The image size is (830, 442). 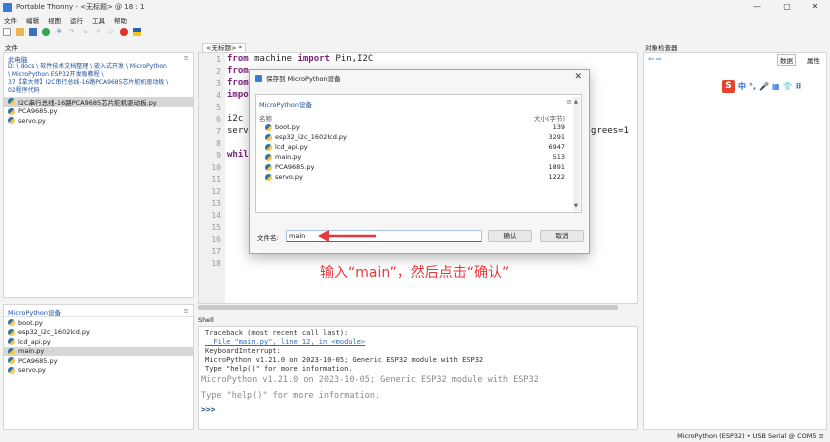 What do you see at coordinates (284, 177) in the screenshot?
I see `list-item: servo.py` at bounding box center [284, 177].